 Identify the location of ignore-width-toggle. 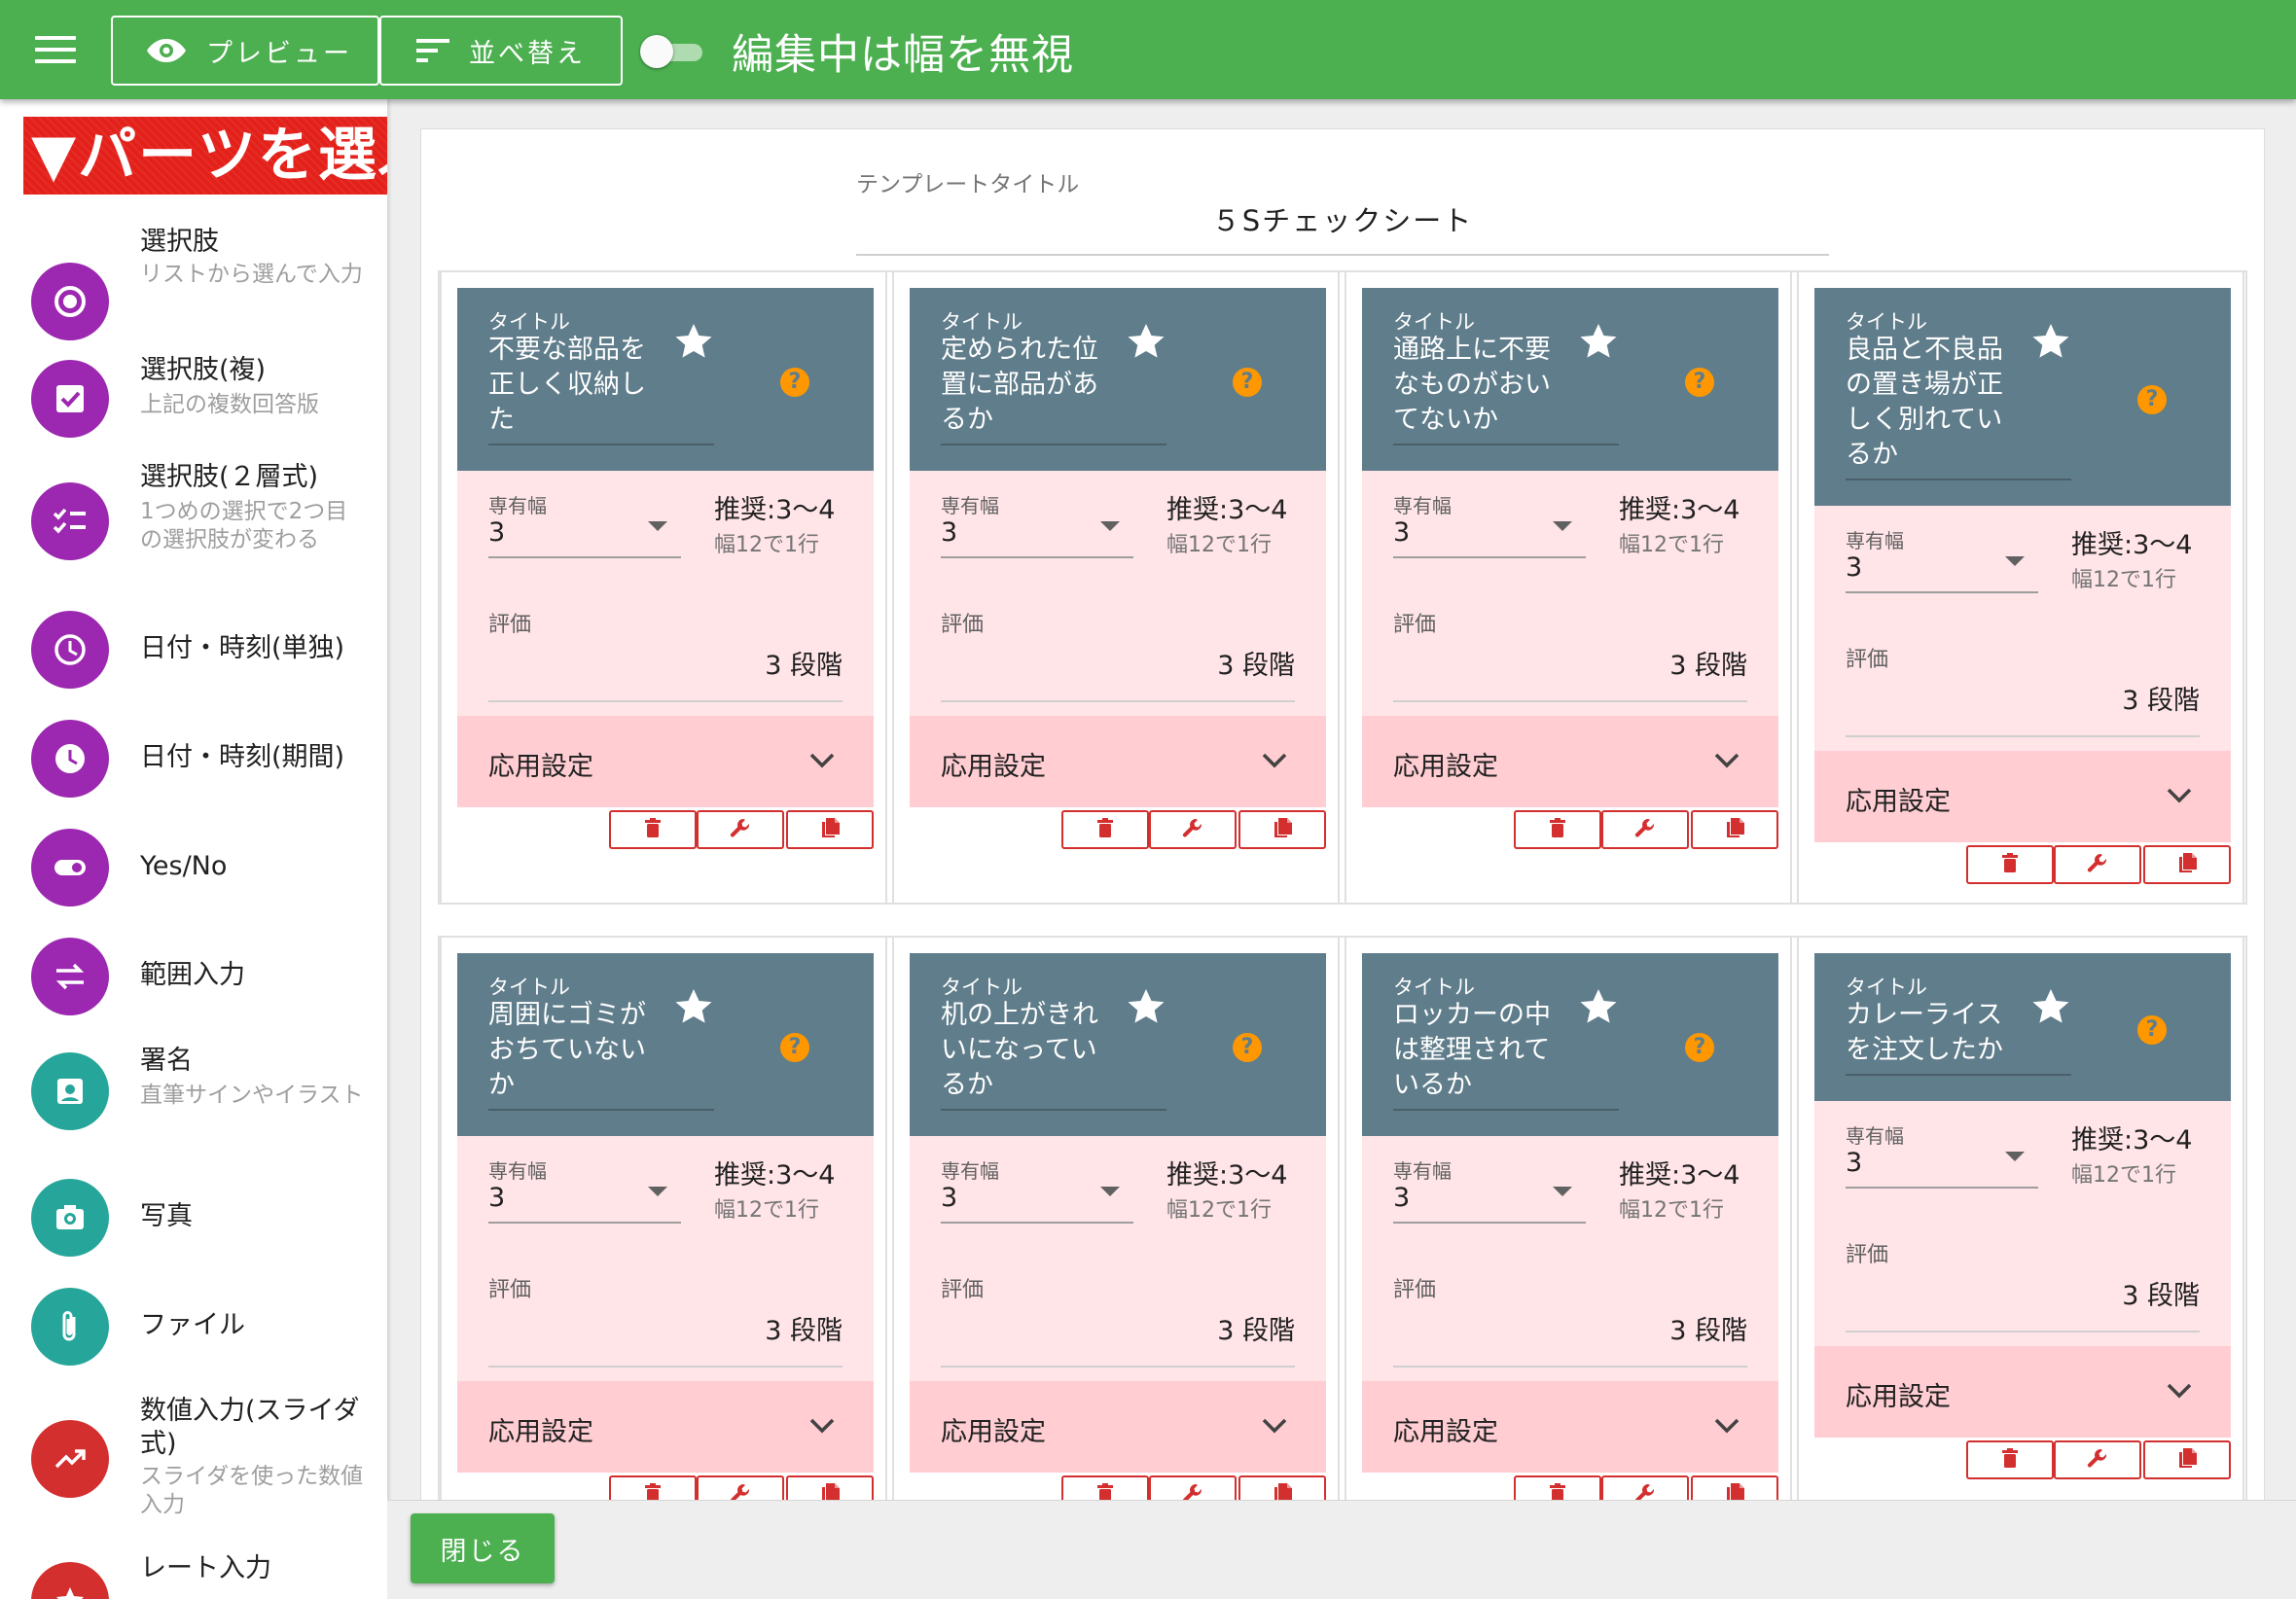
(673, 51).